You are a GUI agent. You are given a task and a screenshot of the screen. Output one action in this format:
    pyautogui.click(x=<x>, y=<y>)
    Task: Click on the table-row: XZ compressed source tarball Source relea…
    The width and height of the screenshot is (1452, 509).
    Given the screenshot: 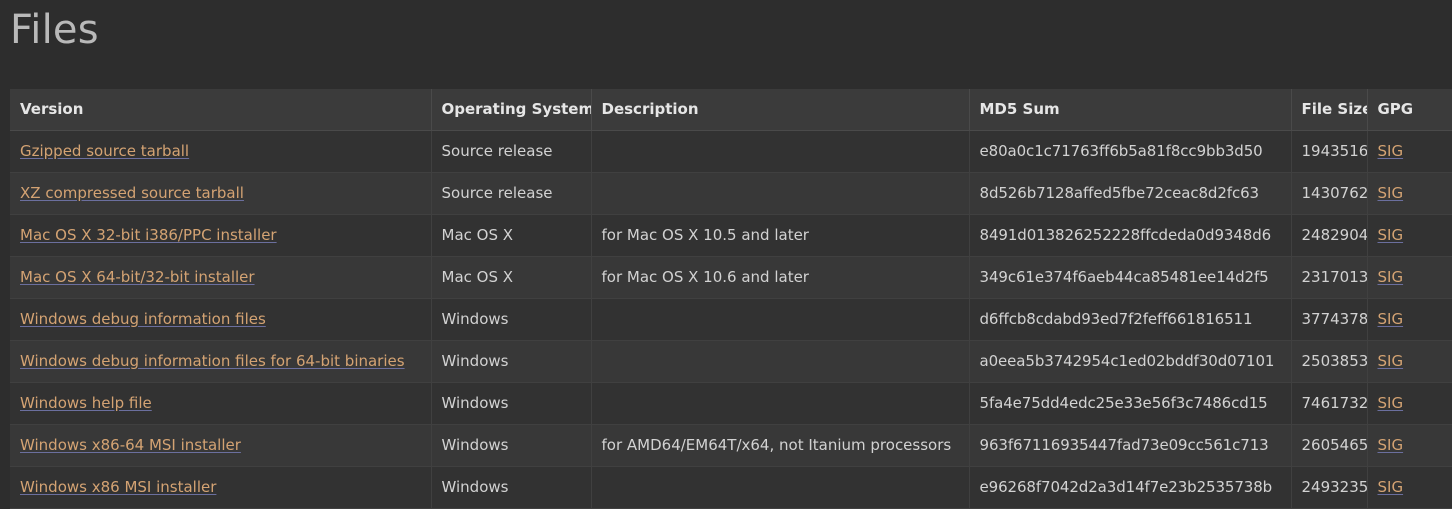 What is the action you would take?
    pyautogui.click(x=731, y=193)
    